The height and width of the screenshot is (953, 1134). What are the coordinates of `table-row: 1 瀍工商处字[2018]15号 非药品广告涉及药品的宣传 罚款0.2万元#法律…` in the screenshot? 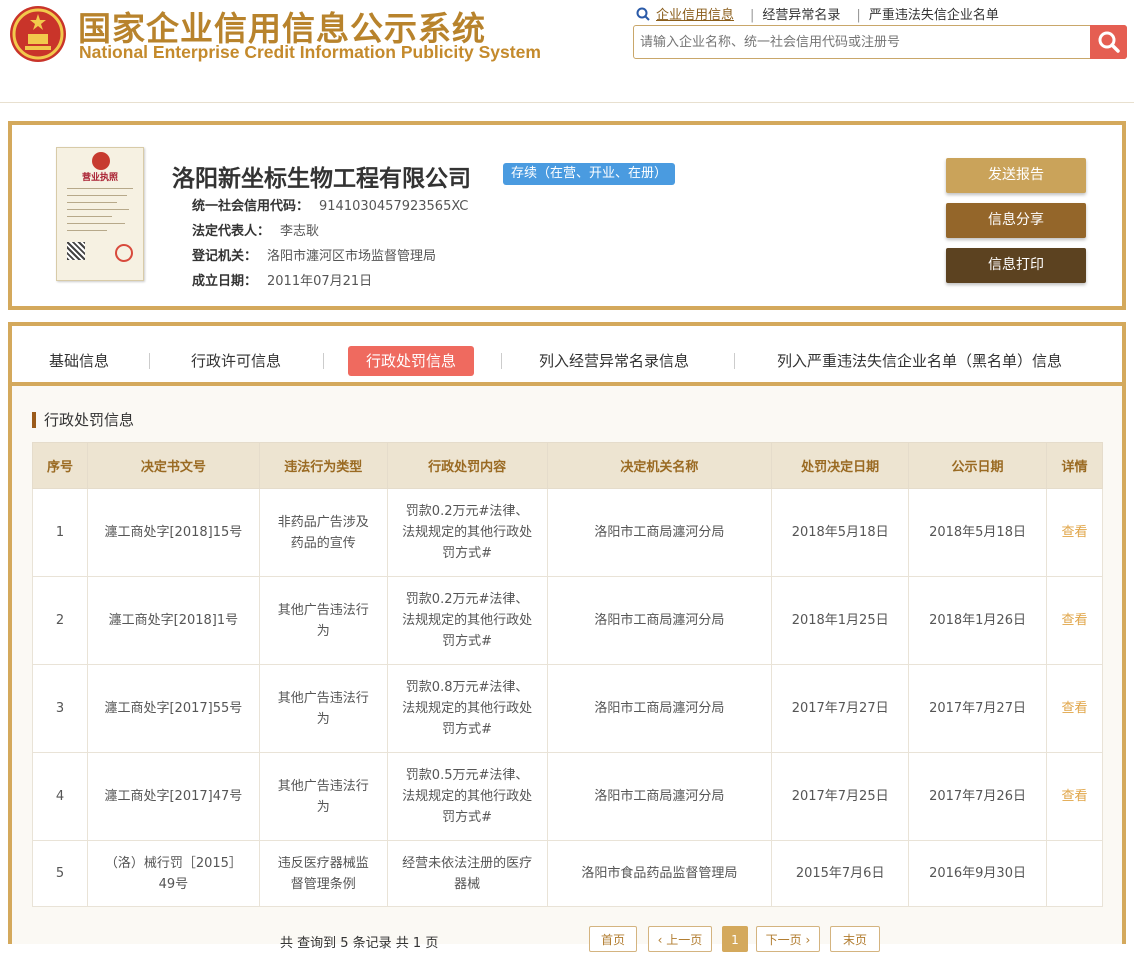 It's located at (568, 532).